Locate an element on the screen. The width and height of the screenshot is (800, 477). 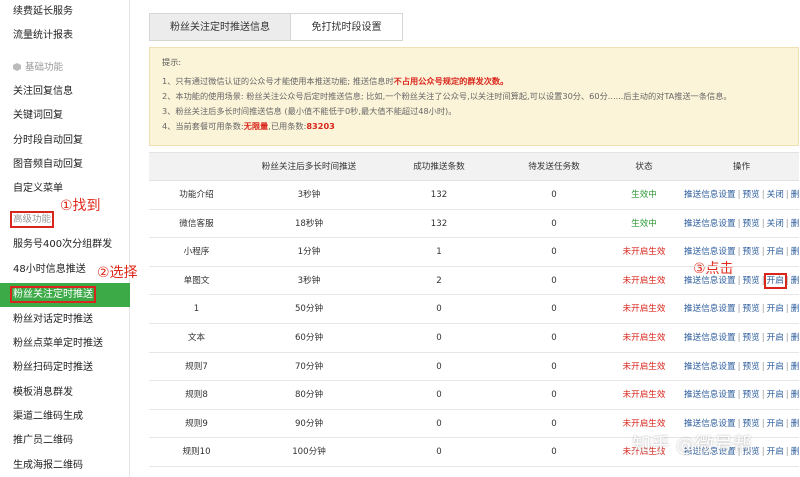
cell-delay: 3秒钟 is located at coordinates (309, 280).